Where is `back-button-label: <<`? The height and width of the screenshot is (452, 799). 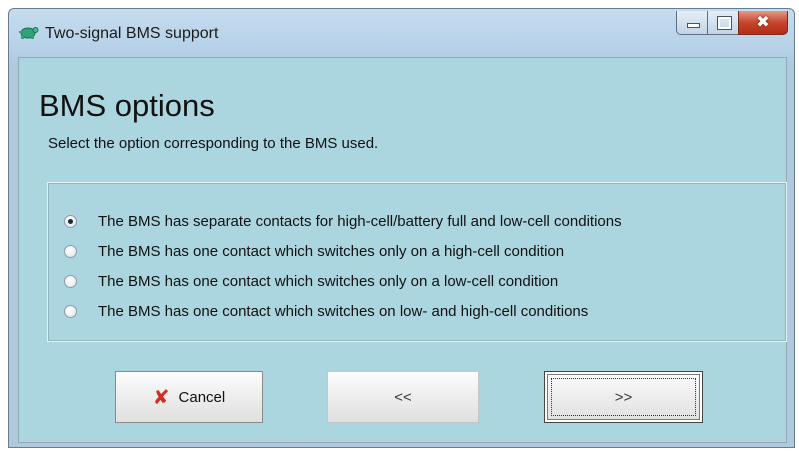 back-button-label: << is located at coordinates (403, 397).